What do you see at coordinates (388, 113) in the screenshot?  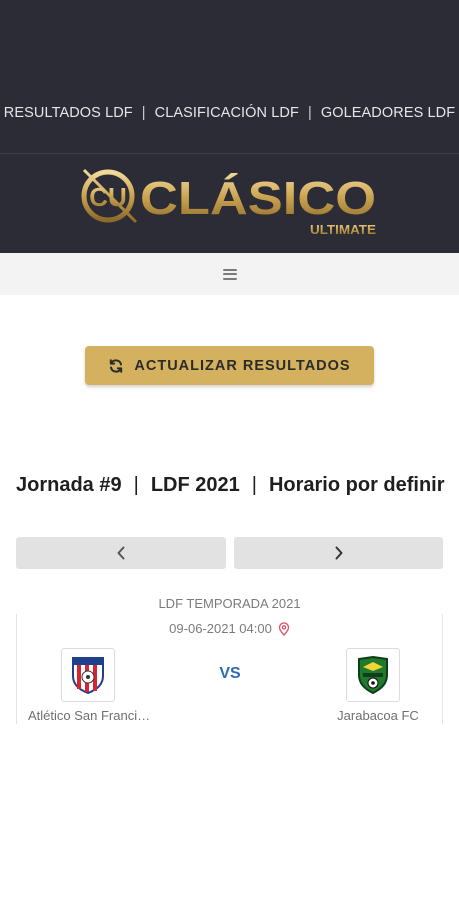 I see `nav-goleadores-ldf: GOLEADORES LDF` at bounding box center [388, 113].